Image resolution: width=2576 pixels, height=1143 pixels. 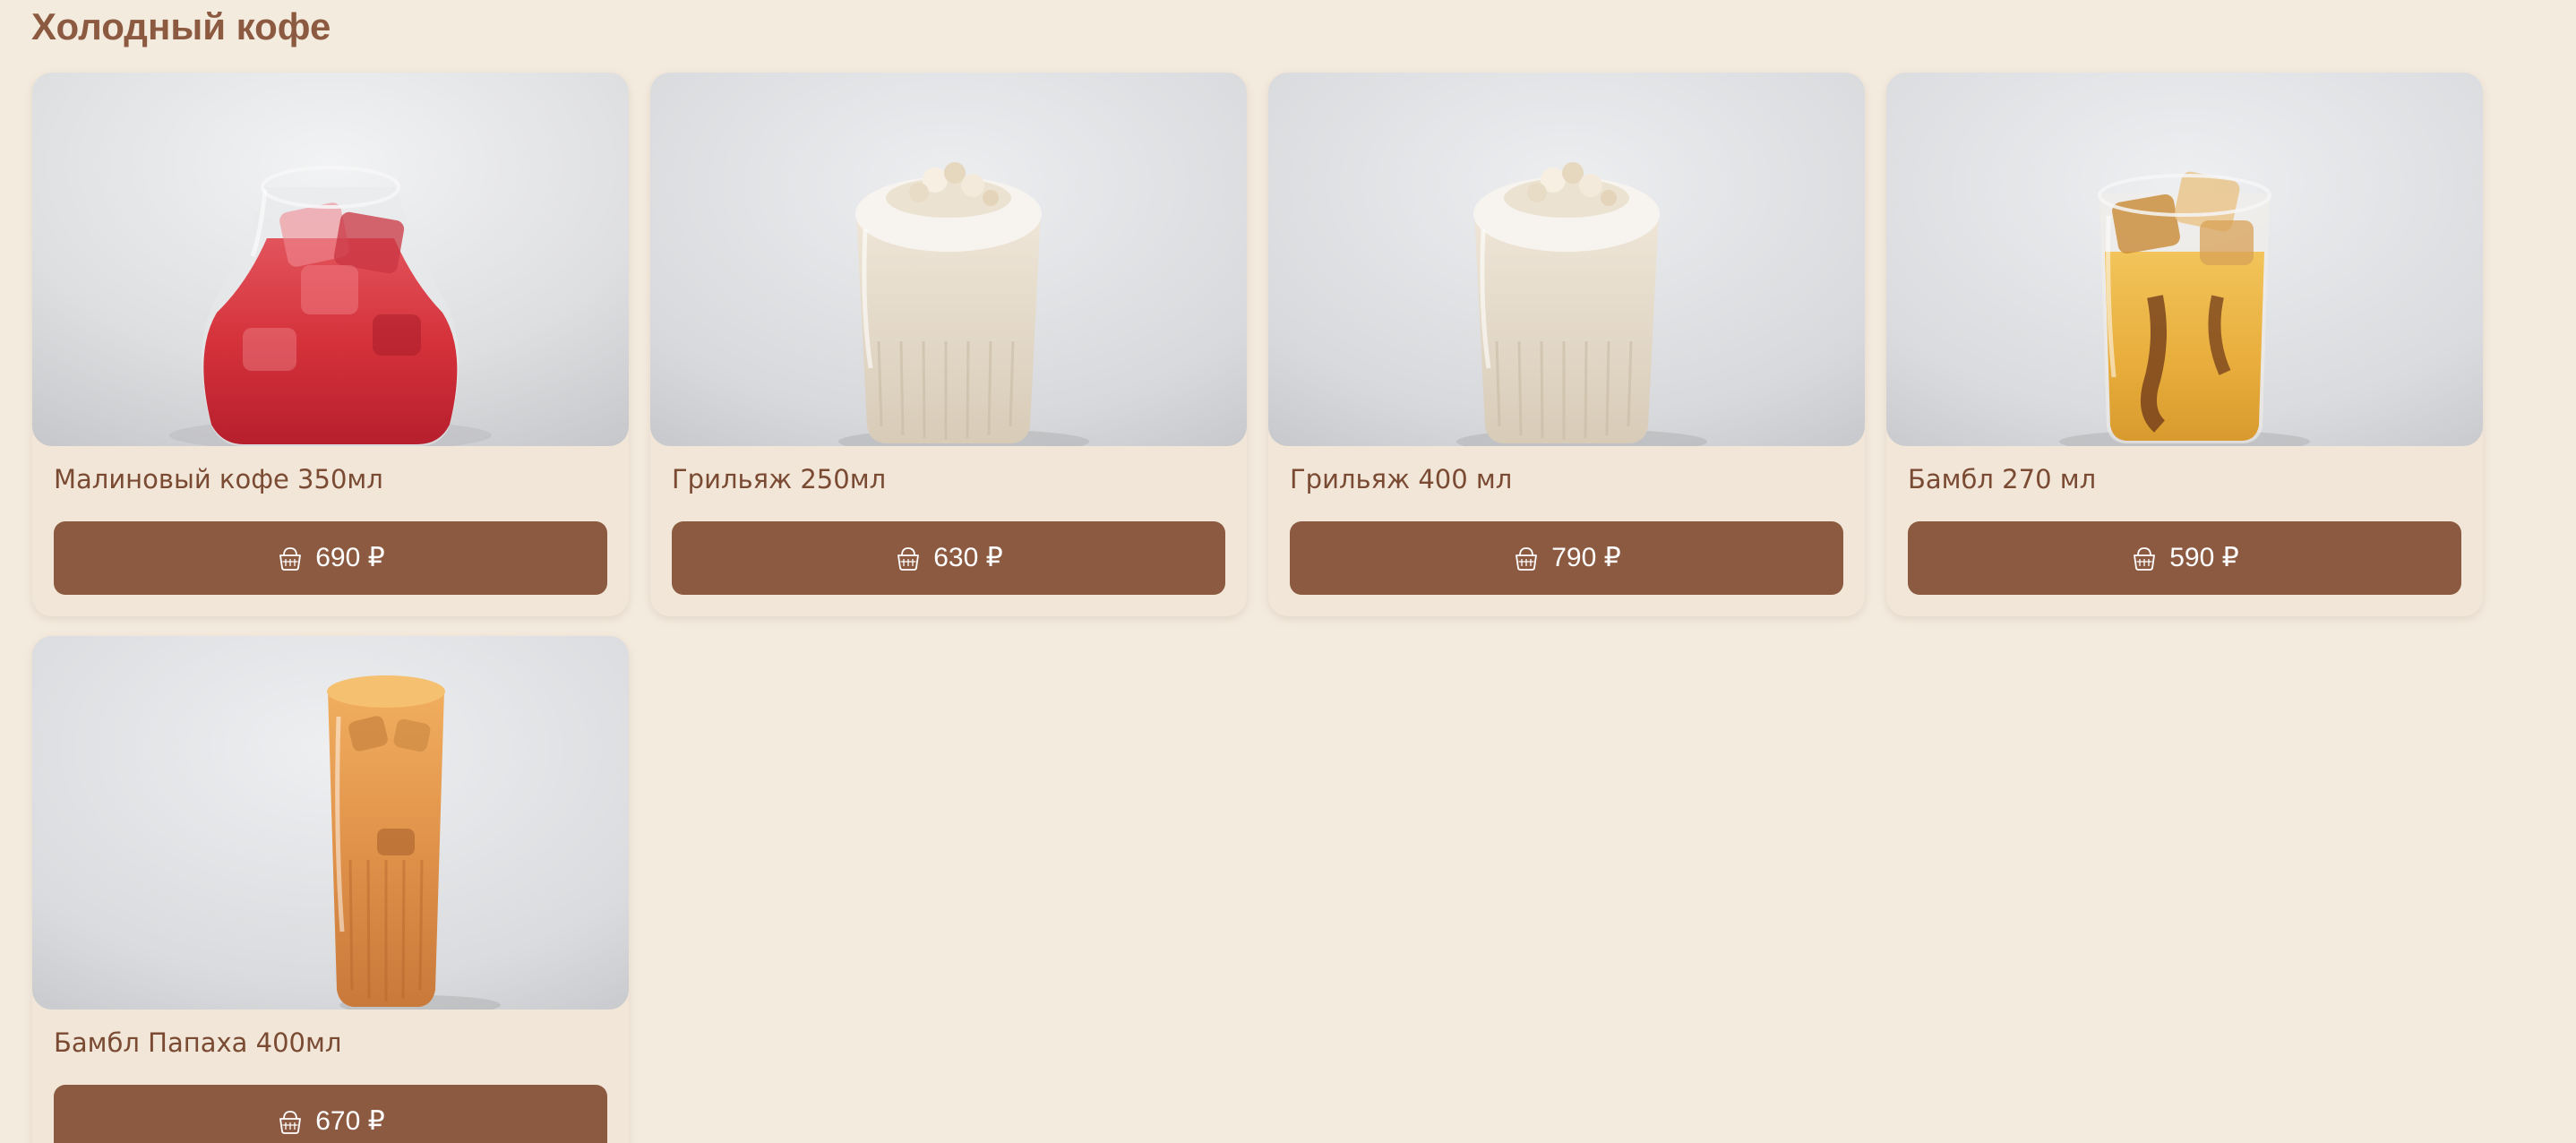 I want to click on bumble-coffee-image, so click(x=2184, y=259).